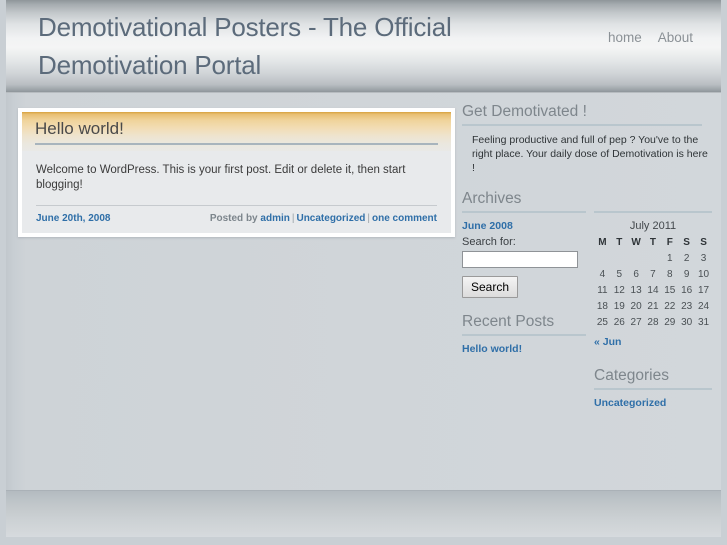 This screenshot has height=545, width=727. I want to click on calendar-day: 17, so click(703, 290).